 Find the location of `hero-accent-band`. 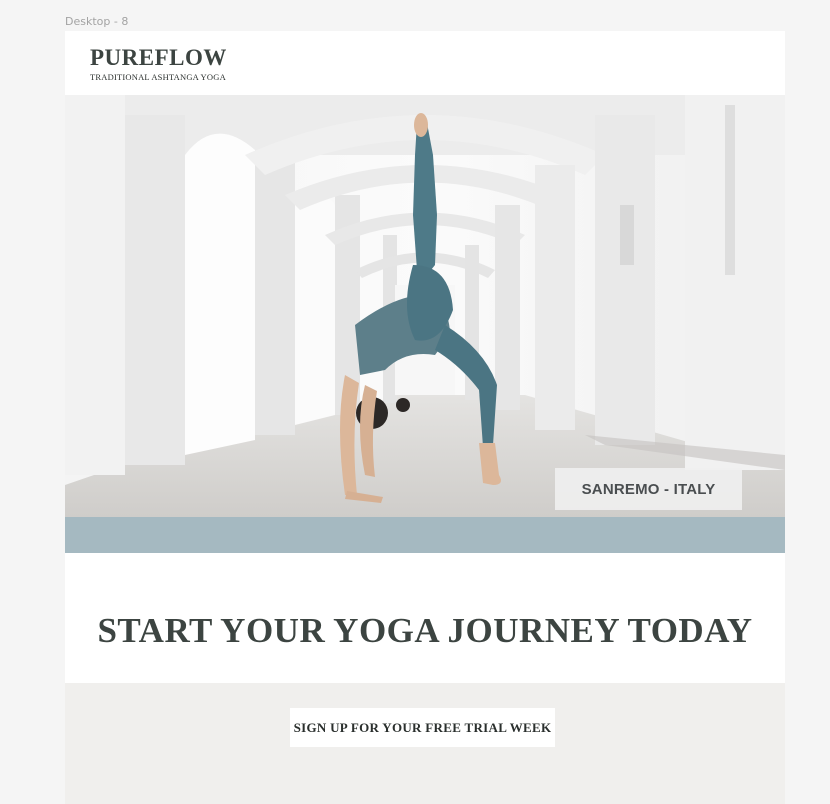

hero-accent-band is located at coordinates (425, 535).